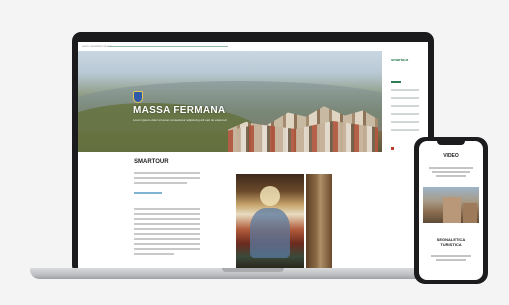 The width and height of the screenshot is (509, 305). Describe the element at coordinates (168, 46) in the screenshot. I see `browser-accent-line` at that location.